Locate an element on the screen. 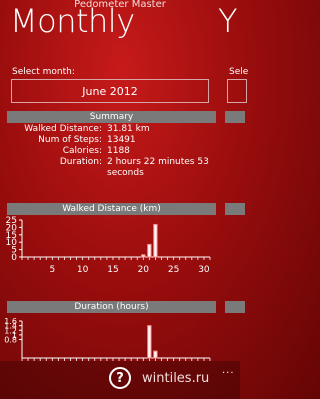  x-tick-label: 20 is located at coordinates (144, 269).